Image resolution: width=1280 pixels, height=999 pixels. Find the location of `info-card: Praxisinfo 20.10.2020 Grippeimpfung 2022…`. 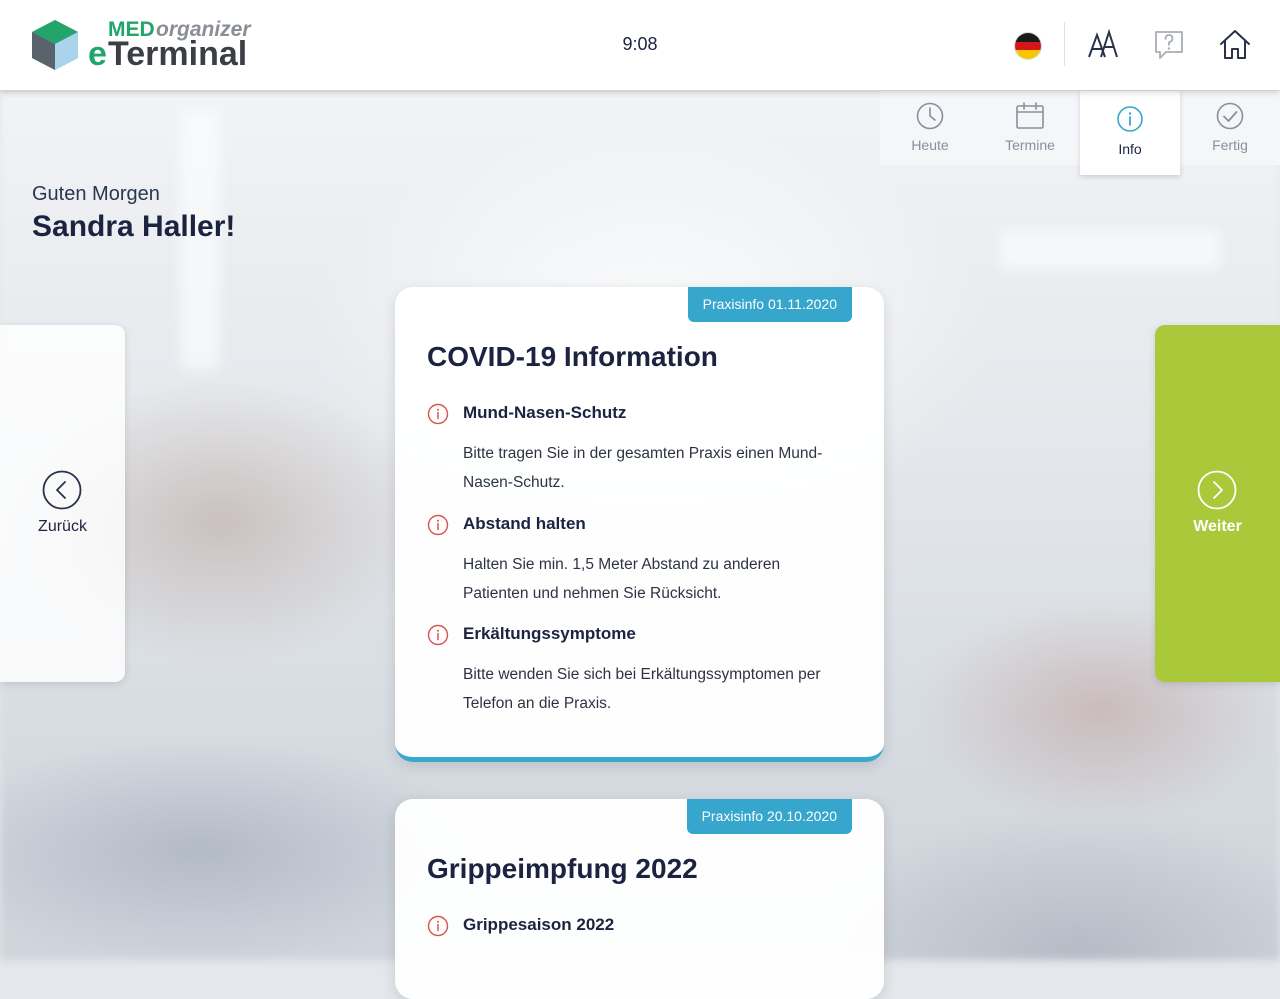

info-card: Praxisinfo 20.10.2020 Grippeimpfung 2022… is located at coordinates (639, 899).